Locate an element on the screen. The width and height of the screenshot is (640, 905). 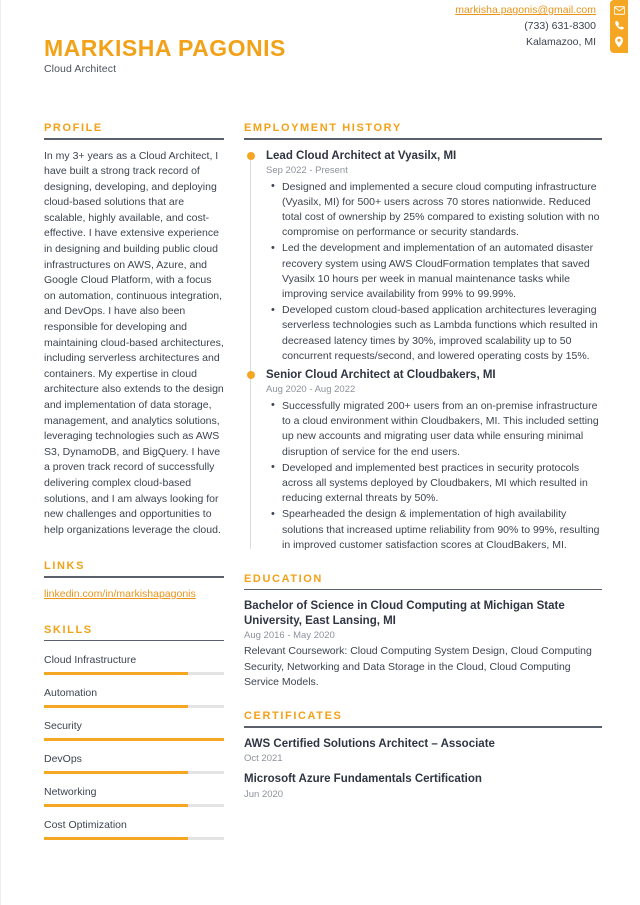
skill-row: Automation is located at coordinates (134, 696).